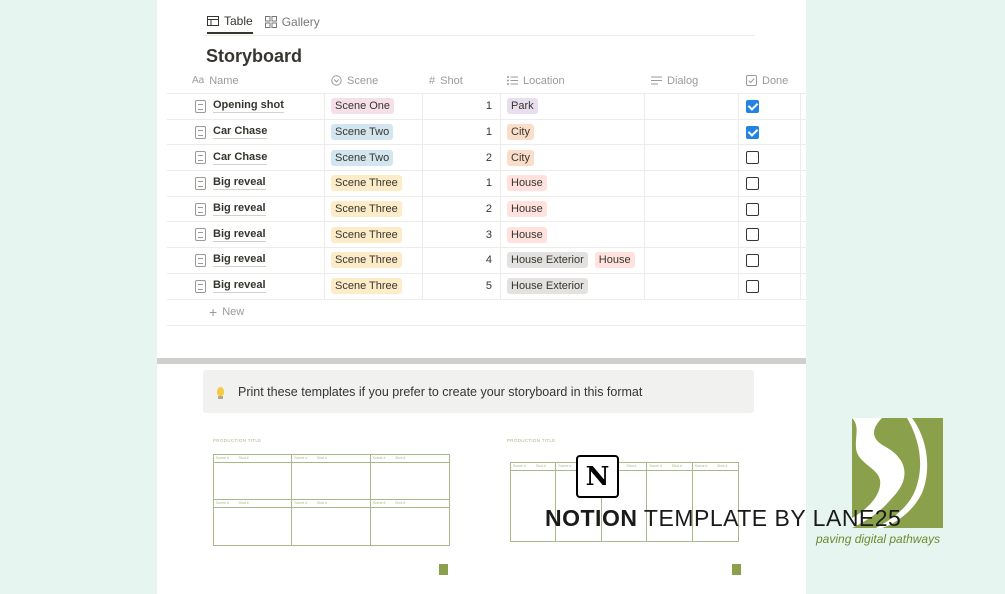  What do you see at coordinates (770, 80) in the screenshot?
I see `column-header-done: Done` at bounding box center [770, 80].